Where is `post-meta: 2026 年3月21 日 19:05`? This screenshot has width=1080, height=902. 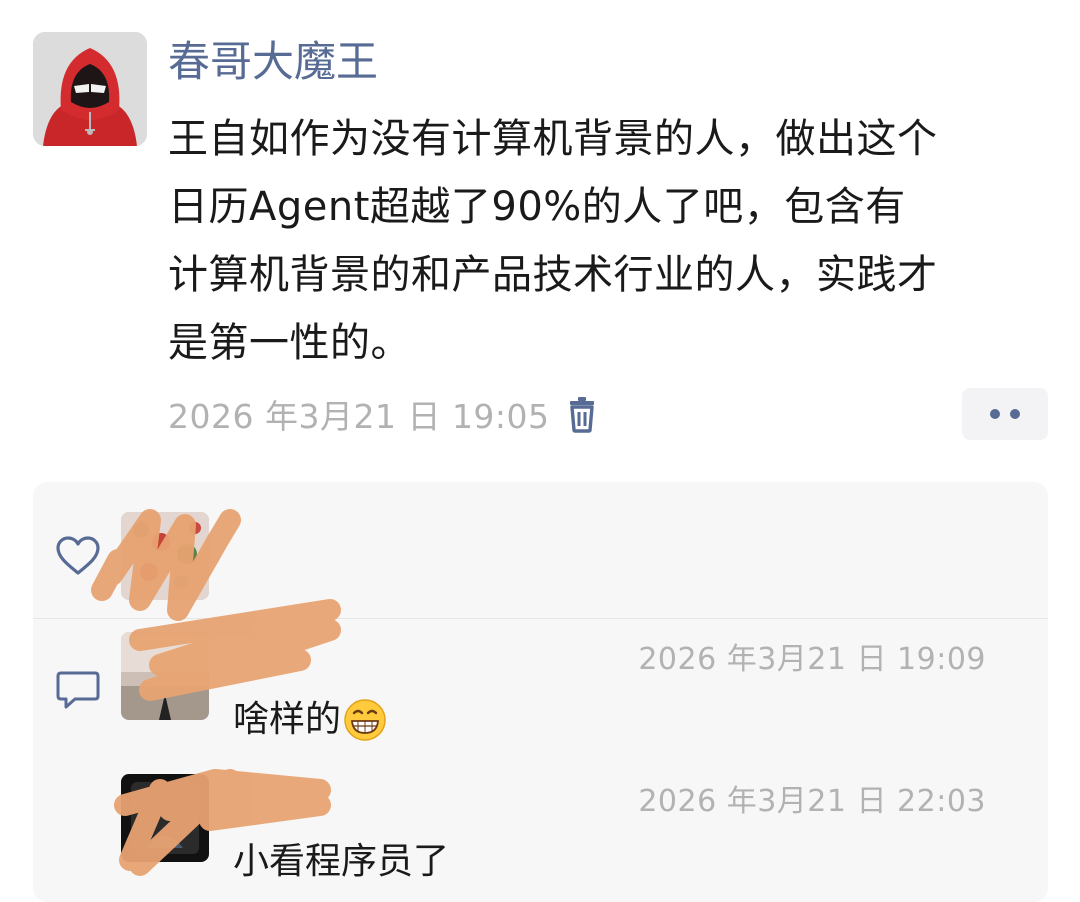
post-meta: 2026 年3月21 日 19:05 is located at coordinates (383, 414).